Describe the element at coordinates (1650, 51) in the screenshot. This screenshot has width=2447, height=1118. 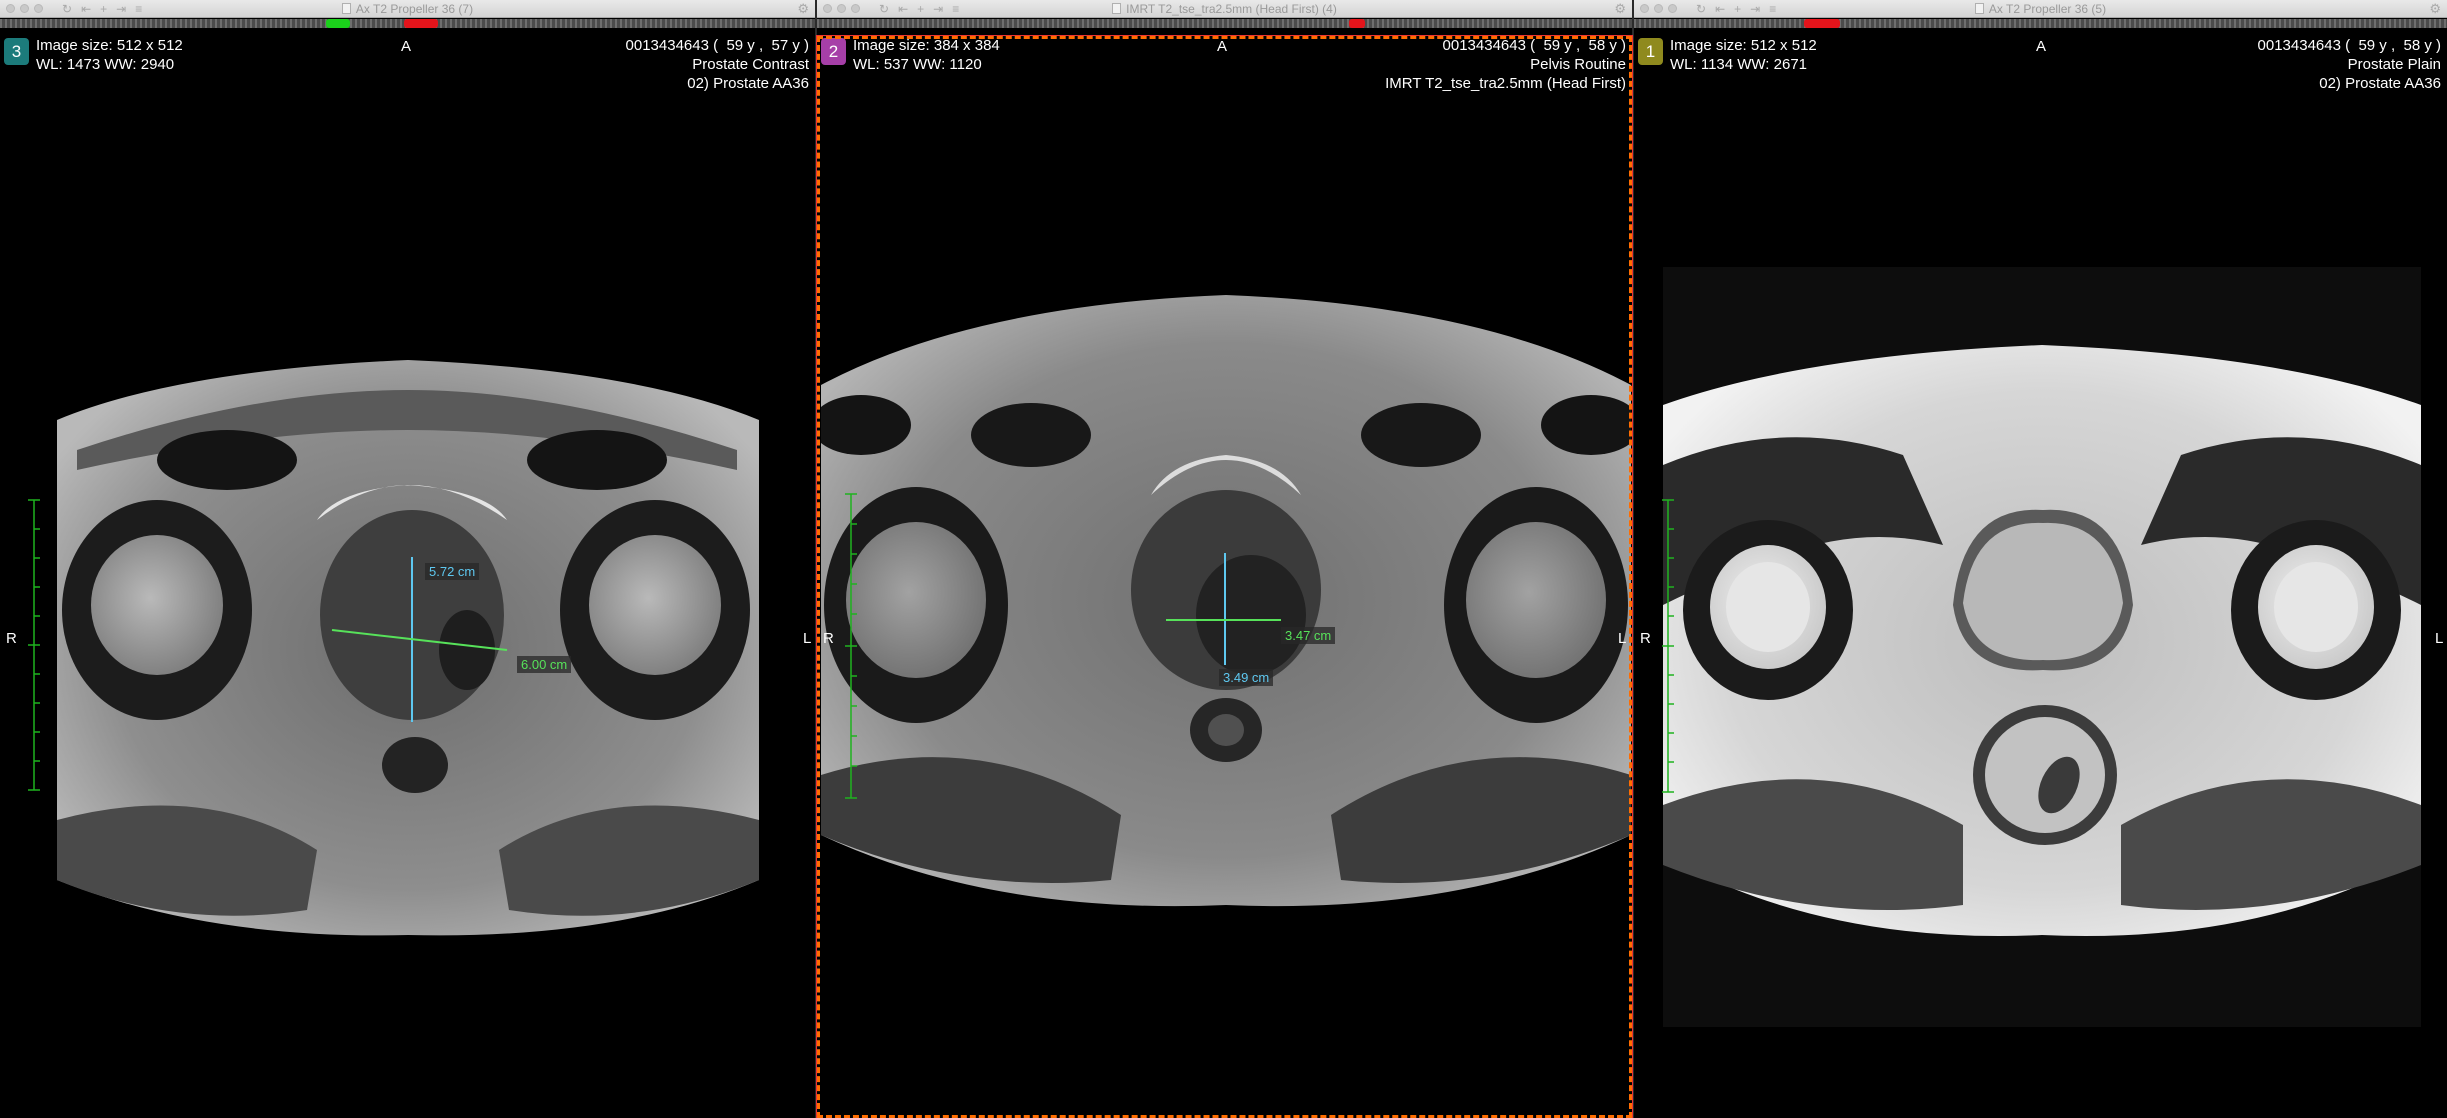
I see `series-number-badge: 1` at that location.